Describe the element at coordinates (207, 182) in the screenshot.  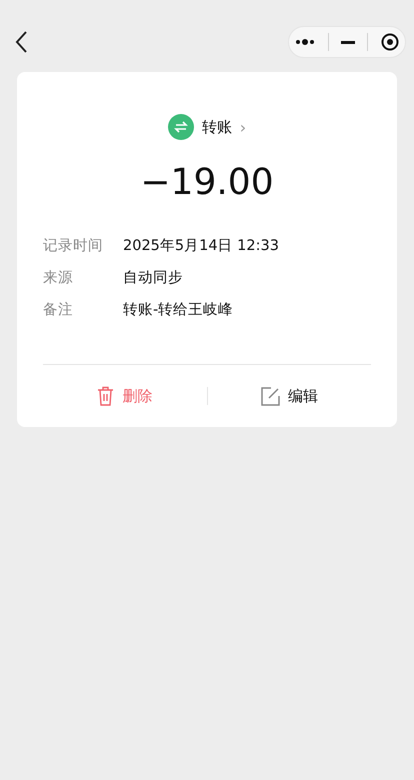
I see `amount: −19.00` at that location.